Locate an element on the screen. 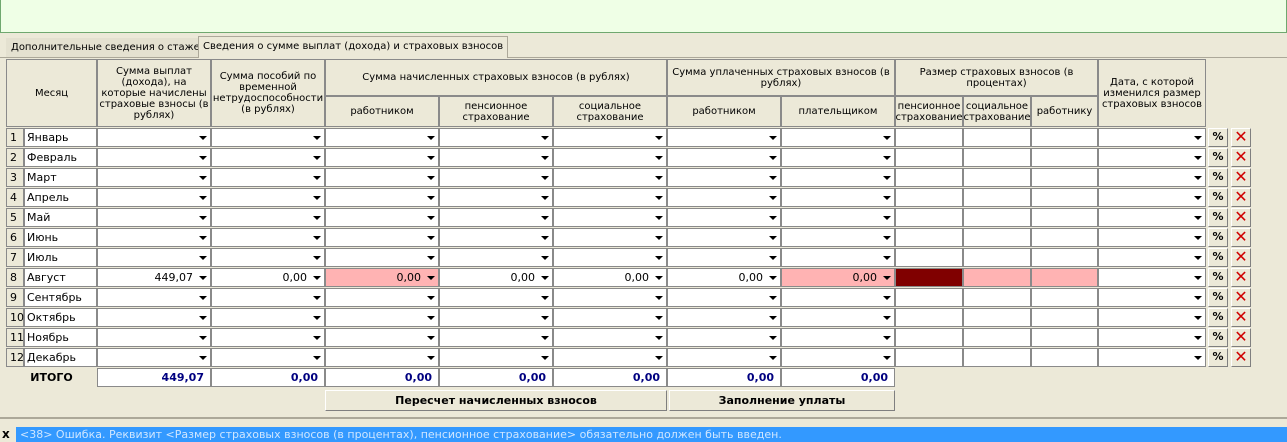  dropdown-paid-payer: 0,00 is located at coordinates (838, 277).